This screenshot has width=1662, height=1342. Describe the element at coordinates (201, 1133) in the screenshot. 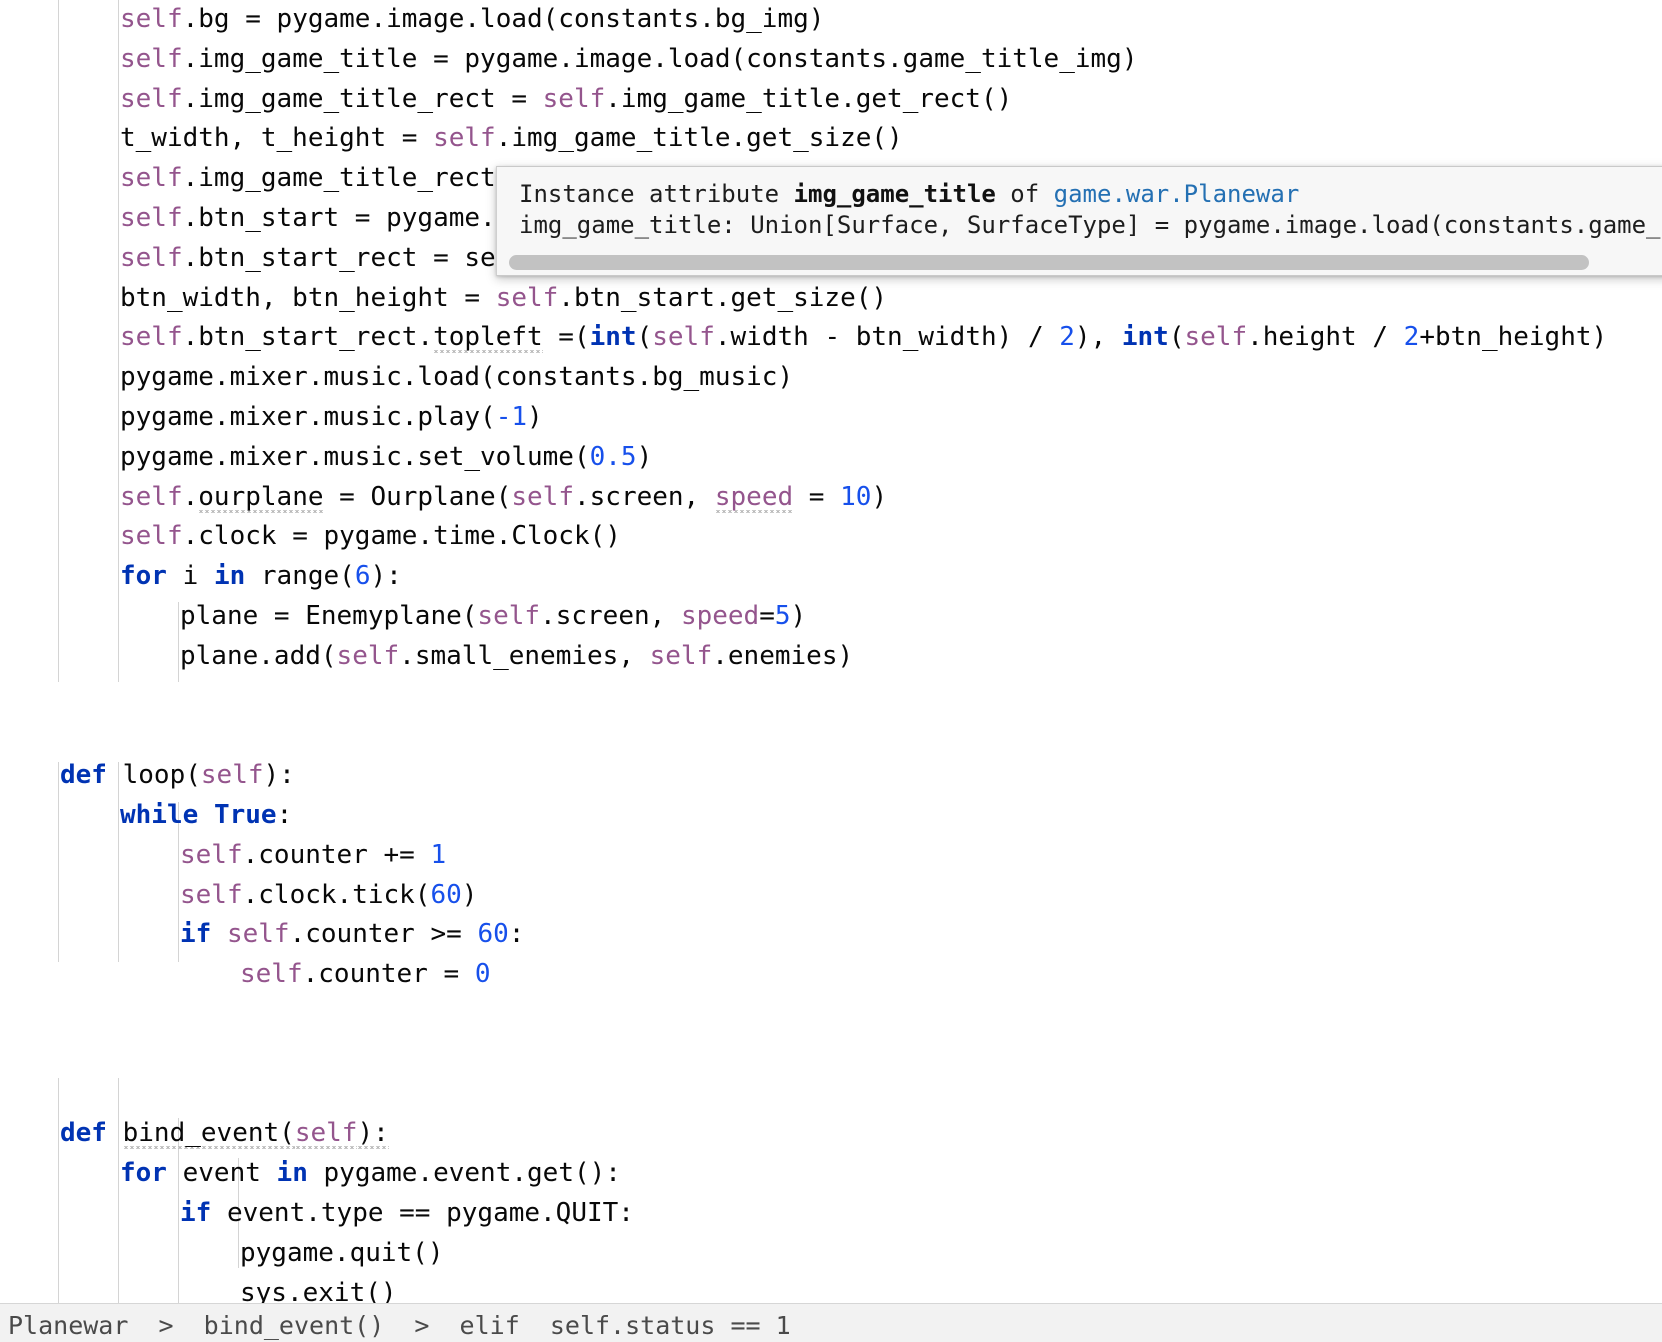

I see `code-token: bind_event` at that location.